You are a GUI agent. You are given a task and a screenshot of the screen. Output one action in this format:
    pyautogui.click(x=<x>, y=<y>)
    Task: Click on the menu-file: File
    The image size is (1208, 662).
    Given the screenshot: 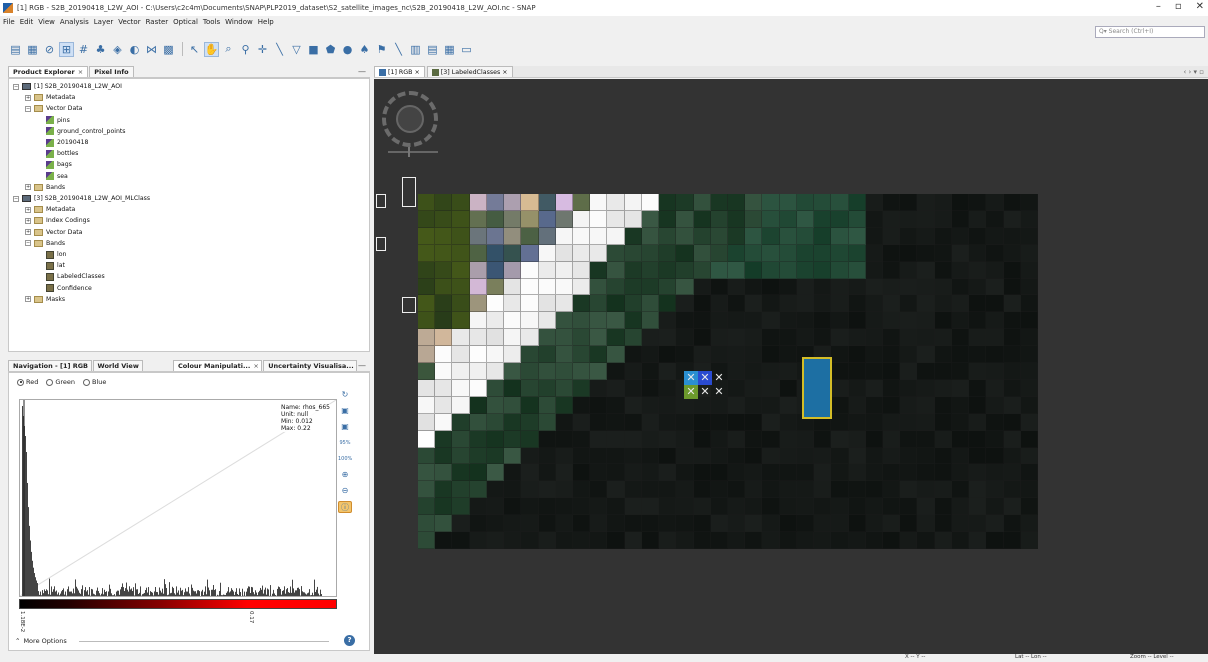 What is the action you would take?
    pyautogui.click(x=9, y=22)
    